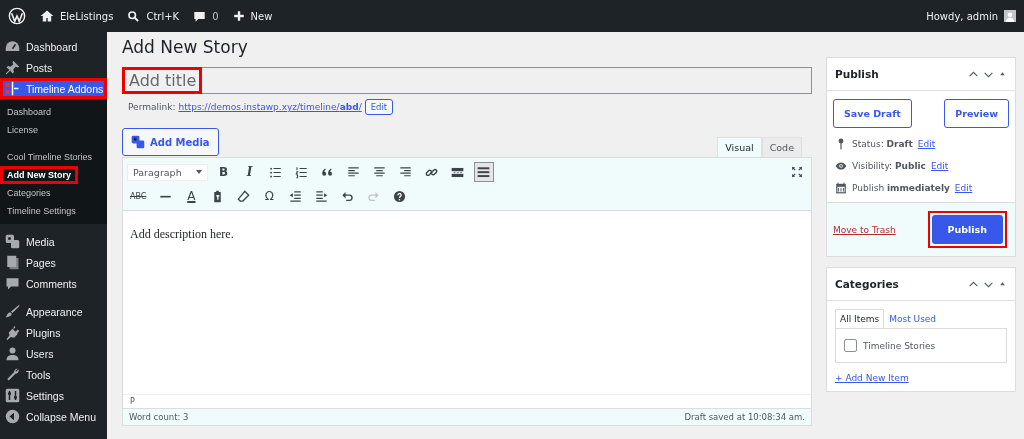 The height and width of the screenshot is (439, 1024). What do you see at coordinates (243, 196) in the screenshot?
I see `eraser-icon` at bounding box center [243, 196].